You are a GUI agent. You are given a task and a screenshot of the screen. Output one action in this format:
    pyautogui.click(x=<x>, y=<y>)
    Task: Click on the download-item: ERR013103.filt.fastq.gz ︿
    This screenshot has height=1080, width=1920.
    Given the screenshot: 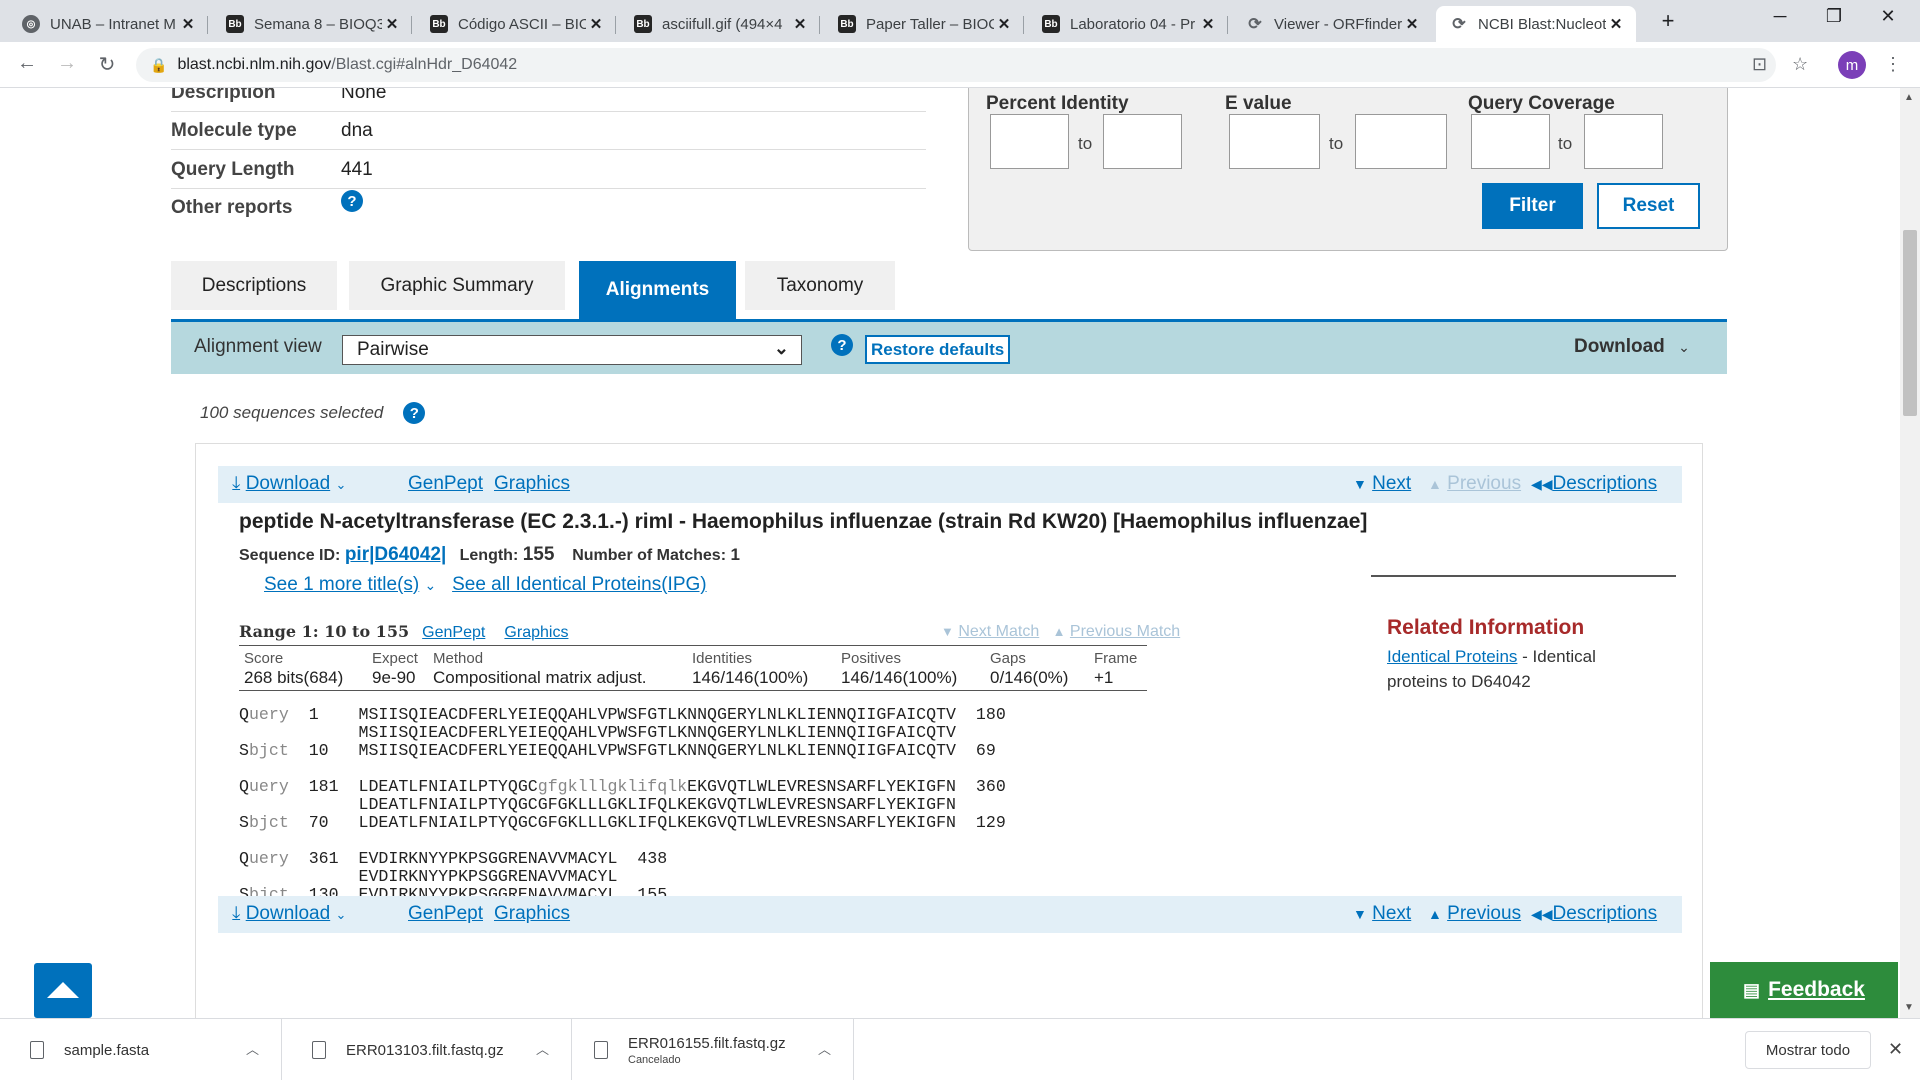 What is the action you would take?
    pyautogui.click(x=431, y=1049)
    